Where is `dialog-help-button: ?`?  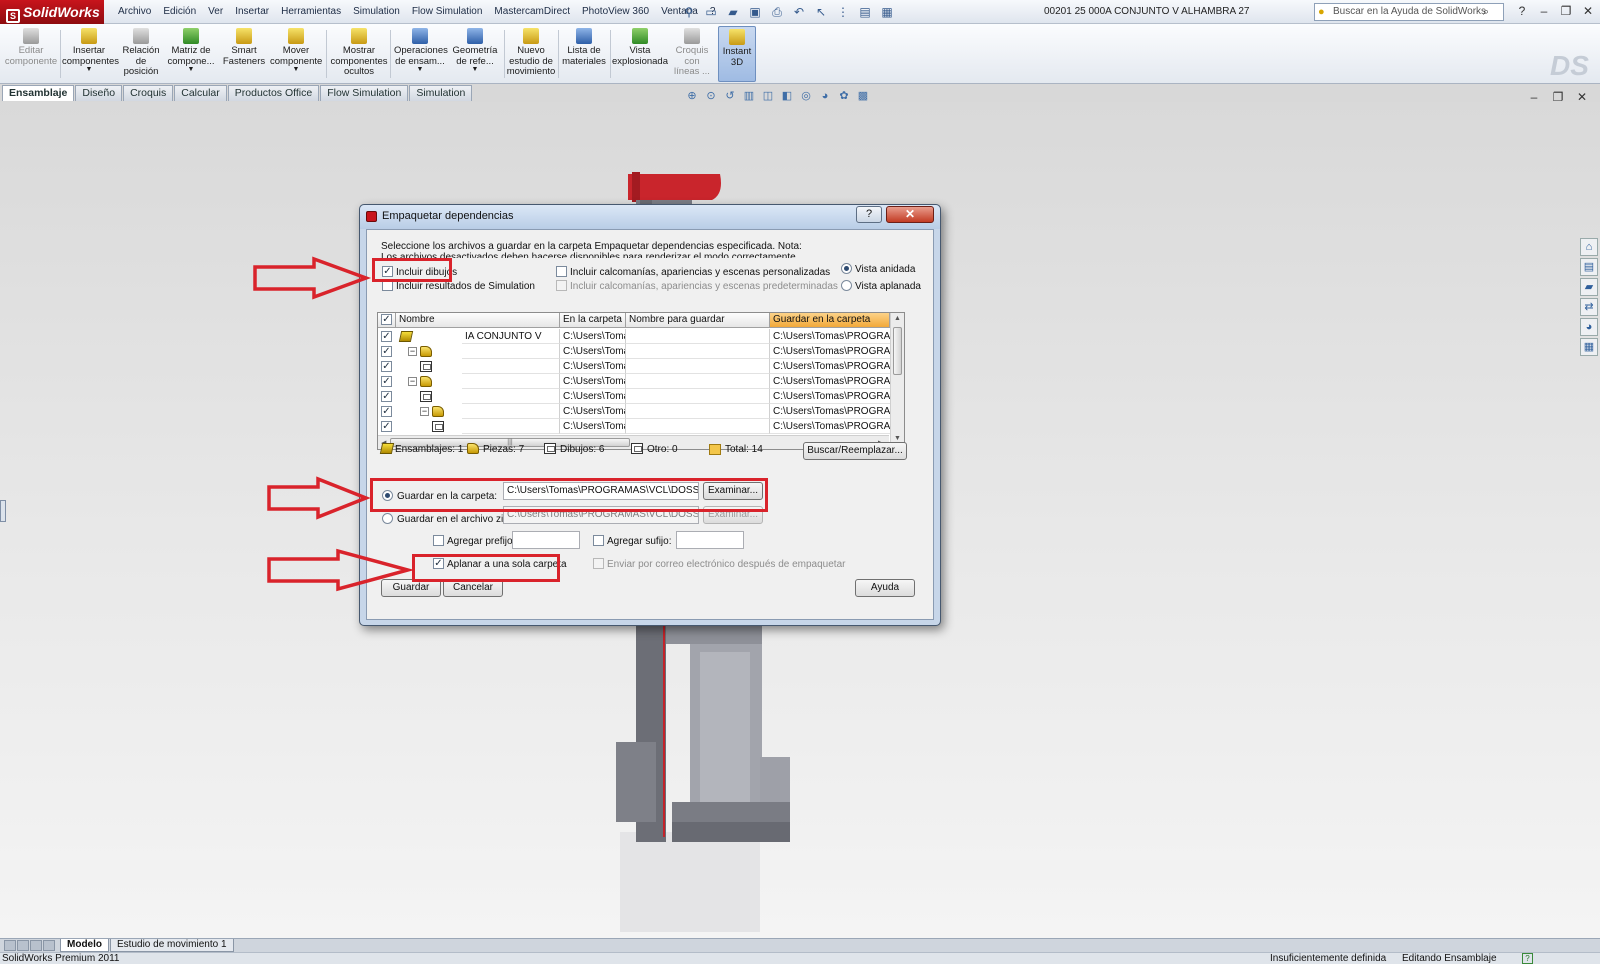
dialog-help-button: ? is located at coordinates (869, 214).